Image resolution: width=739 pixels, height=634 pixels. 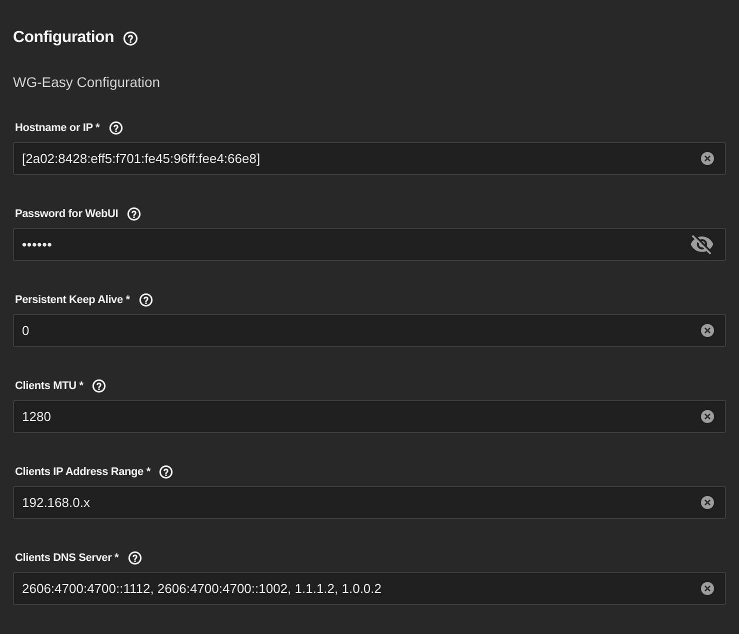 I want to click on field-label: Clients DNS Server *, so click(x=67, y=558).